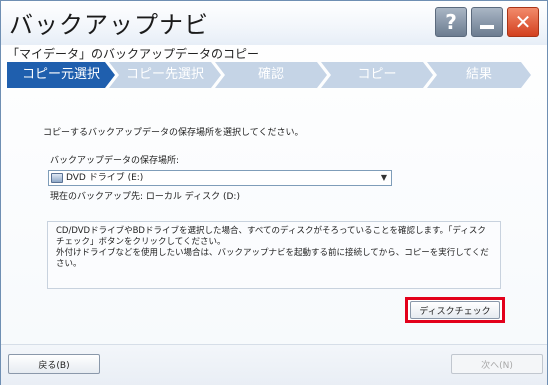 Image resolution: width=548 pixels, height=385 pixels. Describe the element at coordinates (57, 178) in the screenshot. I see `dvd-drive-icon` at that location.